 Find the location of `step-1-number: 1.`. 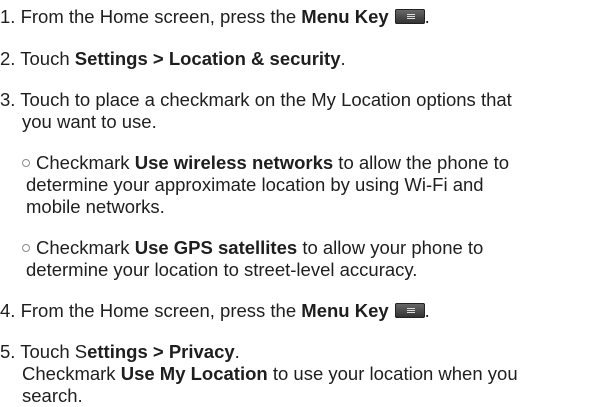

step-1-number: 1. is located at coordinates (8, 16).